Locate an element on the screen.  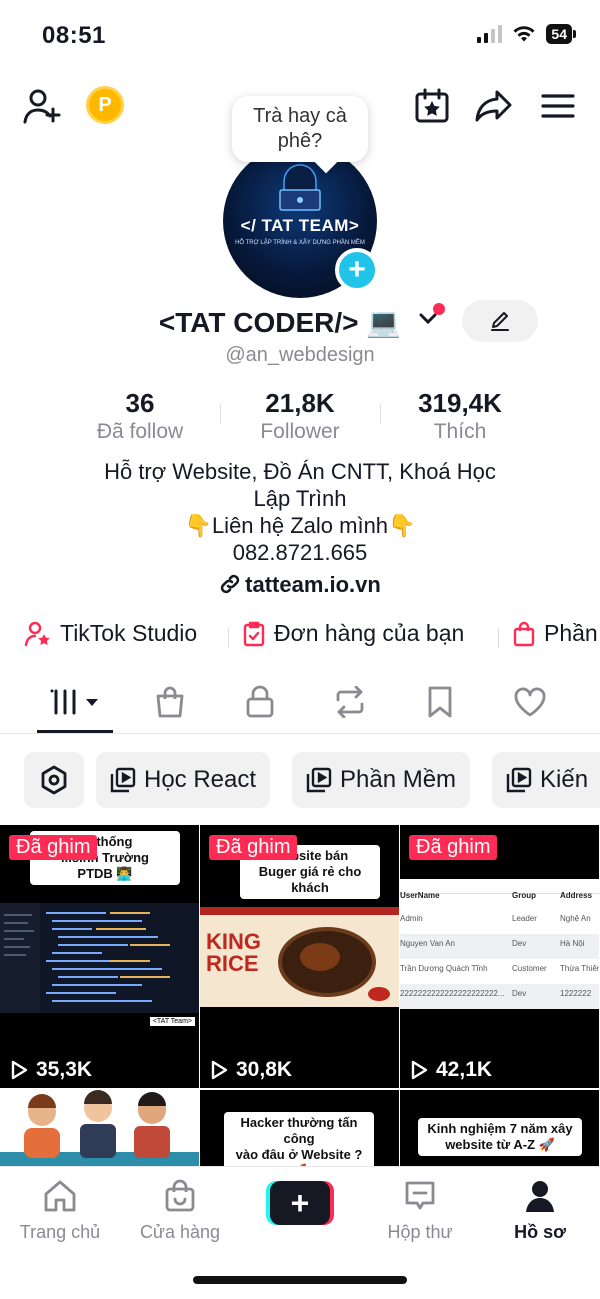
nav-home: Trang chủ is located at coordinates (60, 1211).